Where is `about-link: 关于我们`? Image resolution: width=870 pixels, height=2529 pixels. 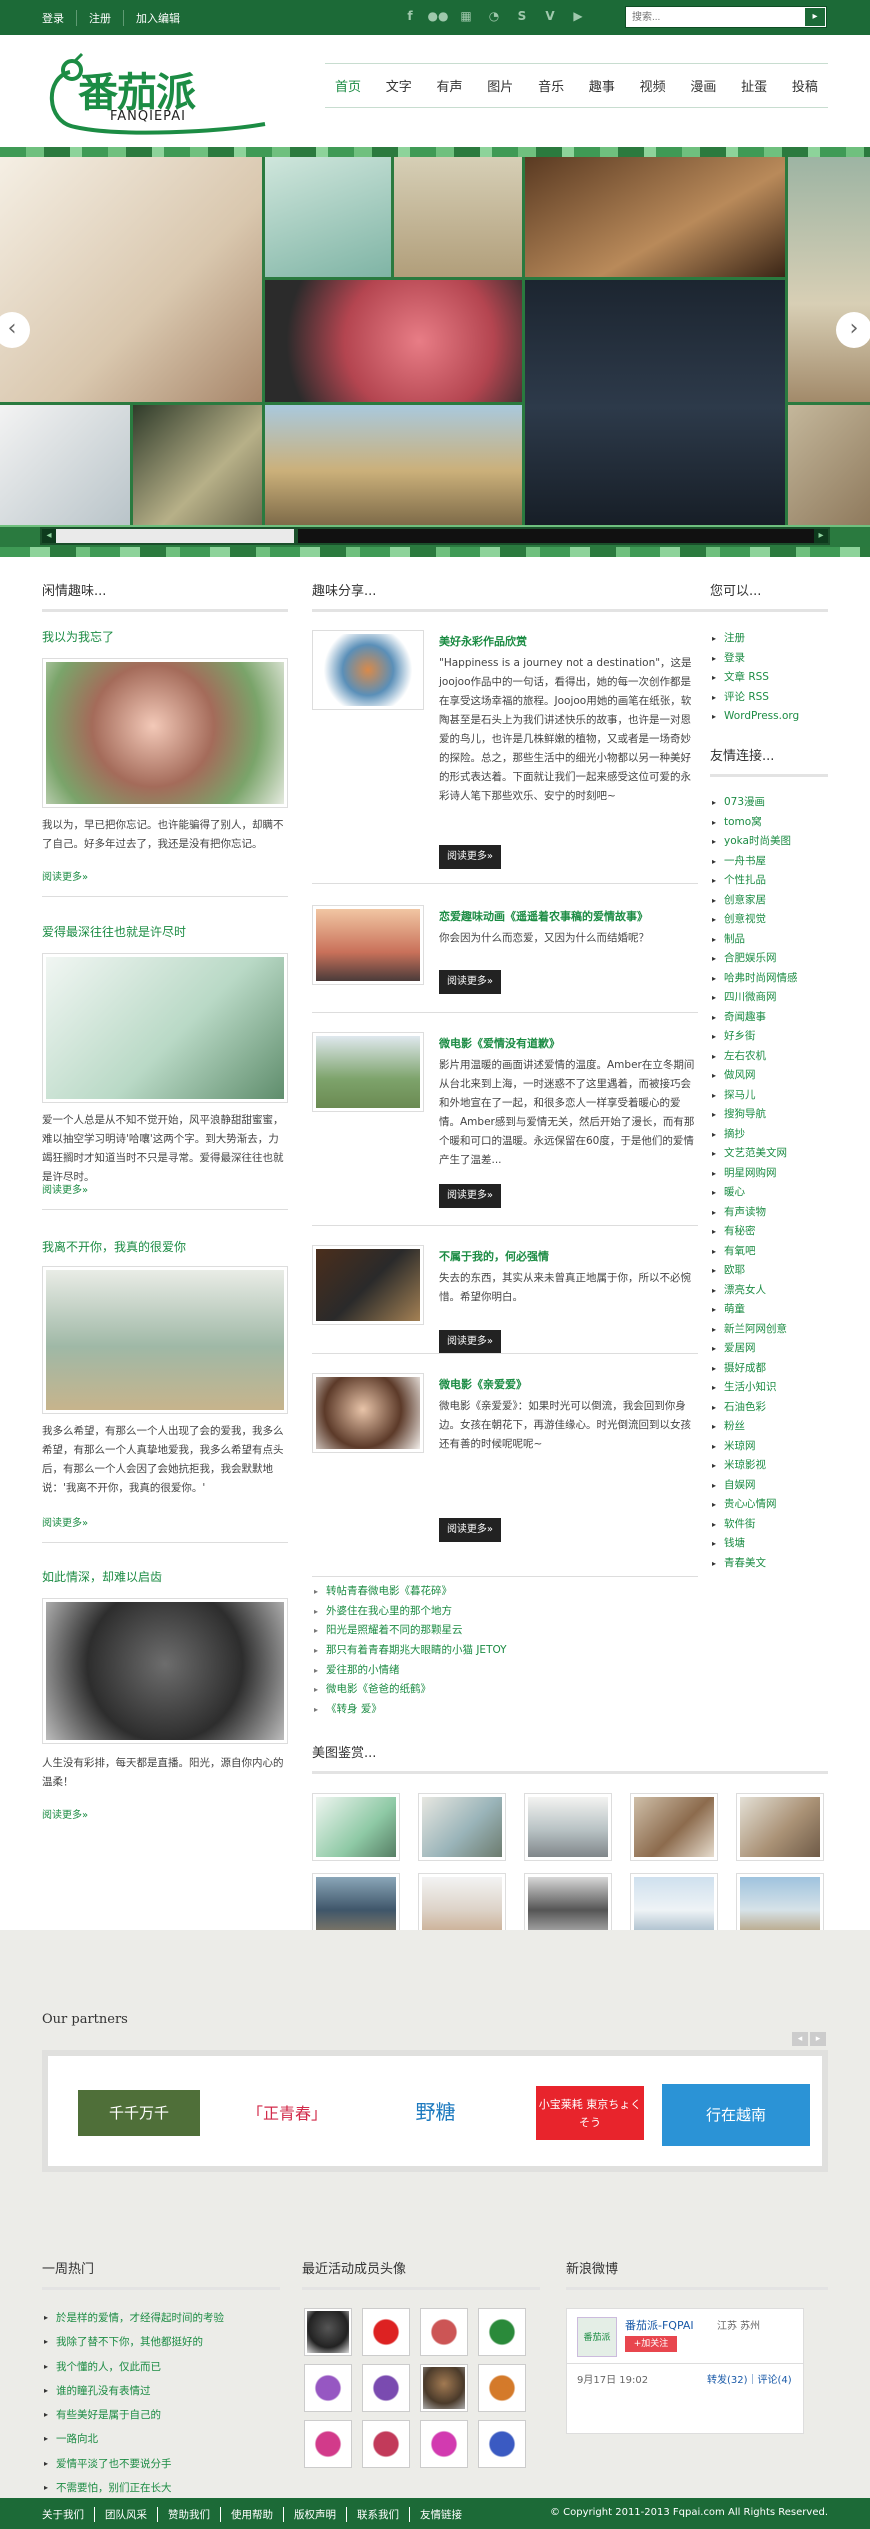 about-link: 关于我们 is located at coordinates (68, 2514).